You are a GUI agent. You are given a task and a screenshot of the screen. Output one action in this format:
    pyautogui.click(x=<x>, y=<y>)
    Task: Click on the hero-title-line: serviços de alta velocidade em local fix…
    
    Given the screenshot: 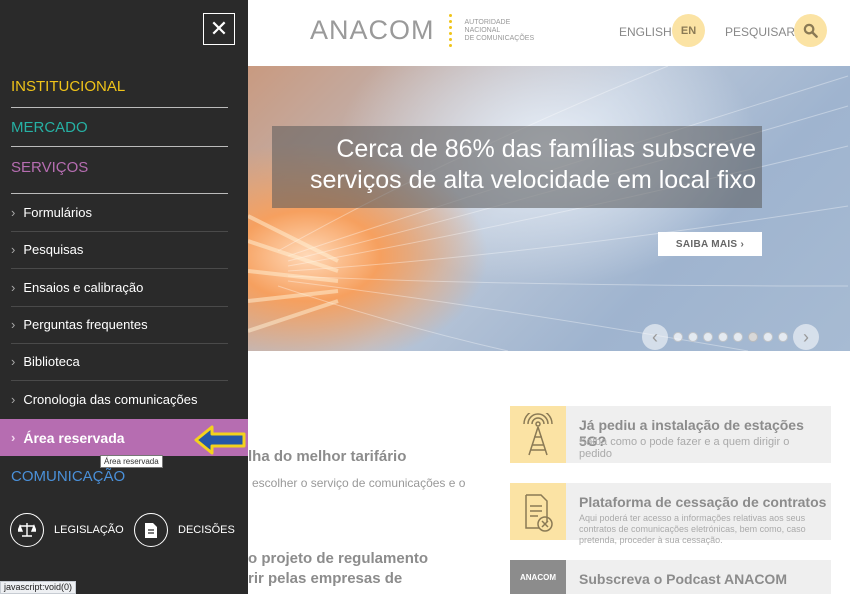 What is the action you would take?
    pyautogui.click(x=532, y=180)
    